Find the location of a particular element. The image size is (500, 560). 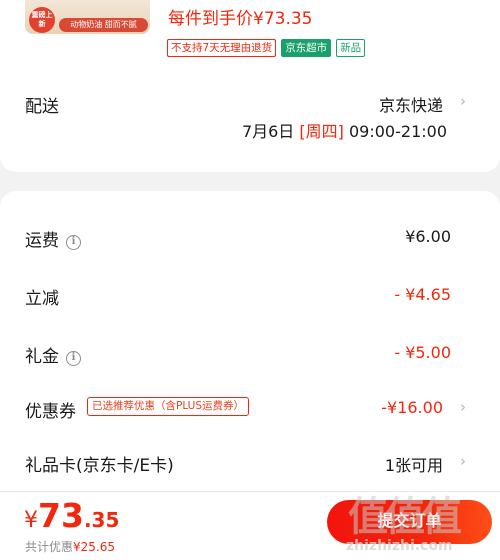

no-return-tag: 不支持7天无理由退货 is located at coordinates (222, 48).